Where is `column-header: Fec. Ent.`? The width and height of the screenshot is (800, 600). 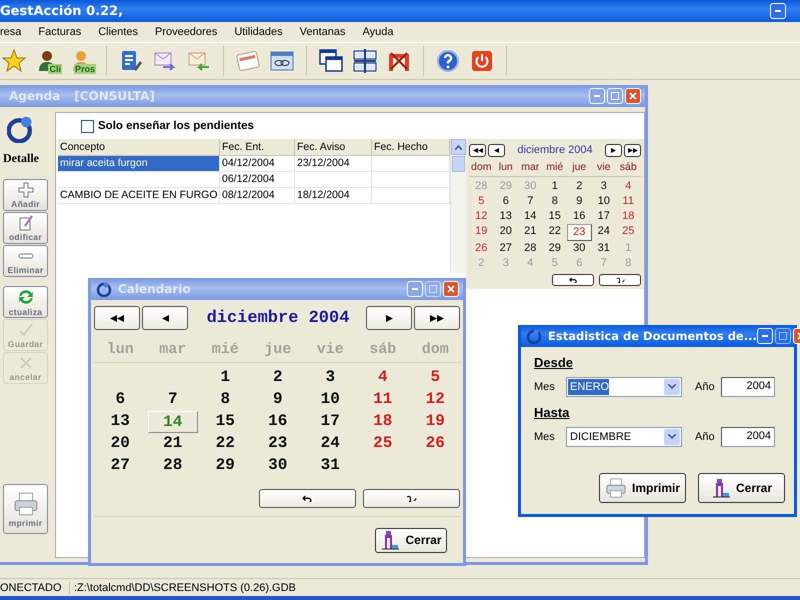 column-header: Fec. Ent. is located at coordinates (257, 147).